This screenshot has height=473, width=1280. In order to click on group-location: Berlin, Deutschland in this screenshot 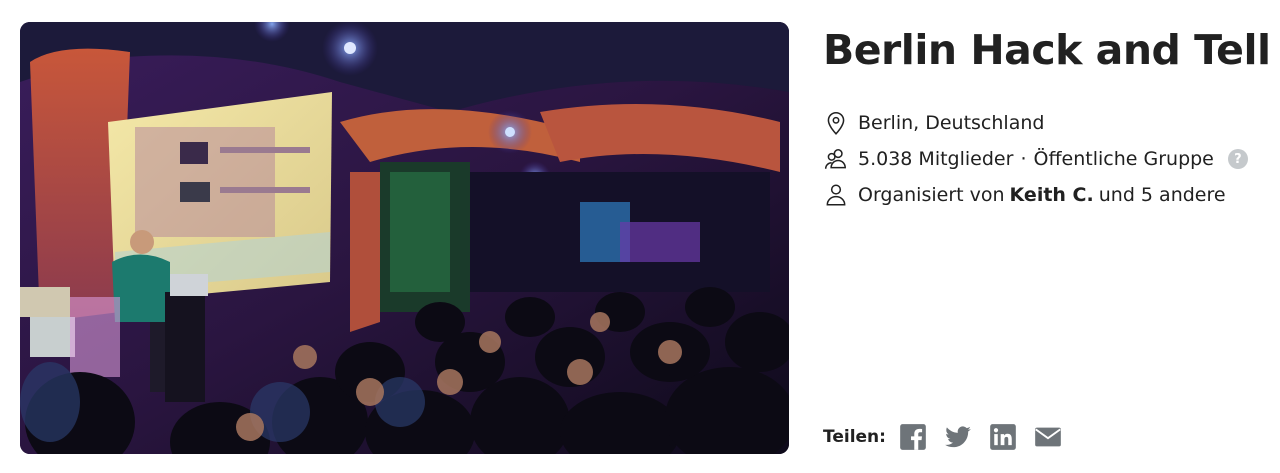, I will do `click(951, 123)`.